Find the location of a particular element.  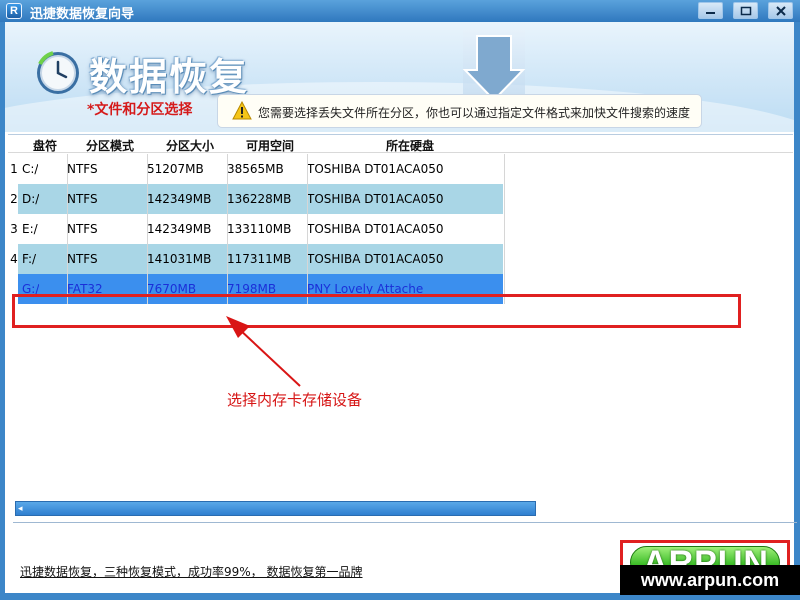

close-button is located at coordinates (780, 10).